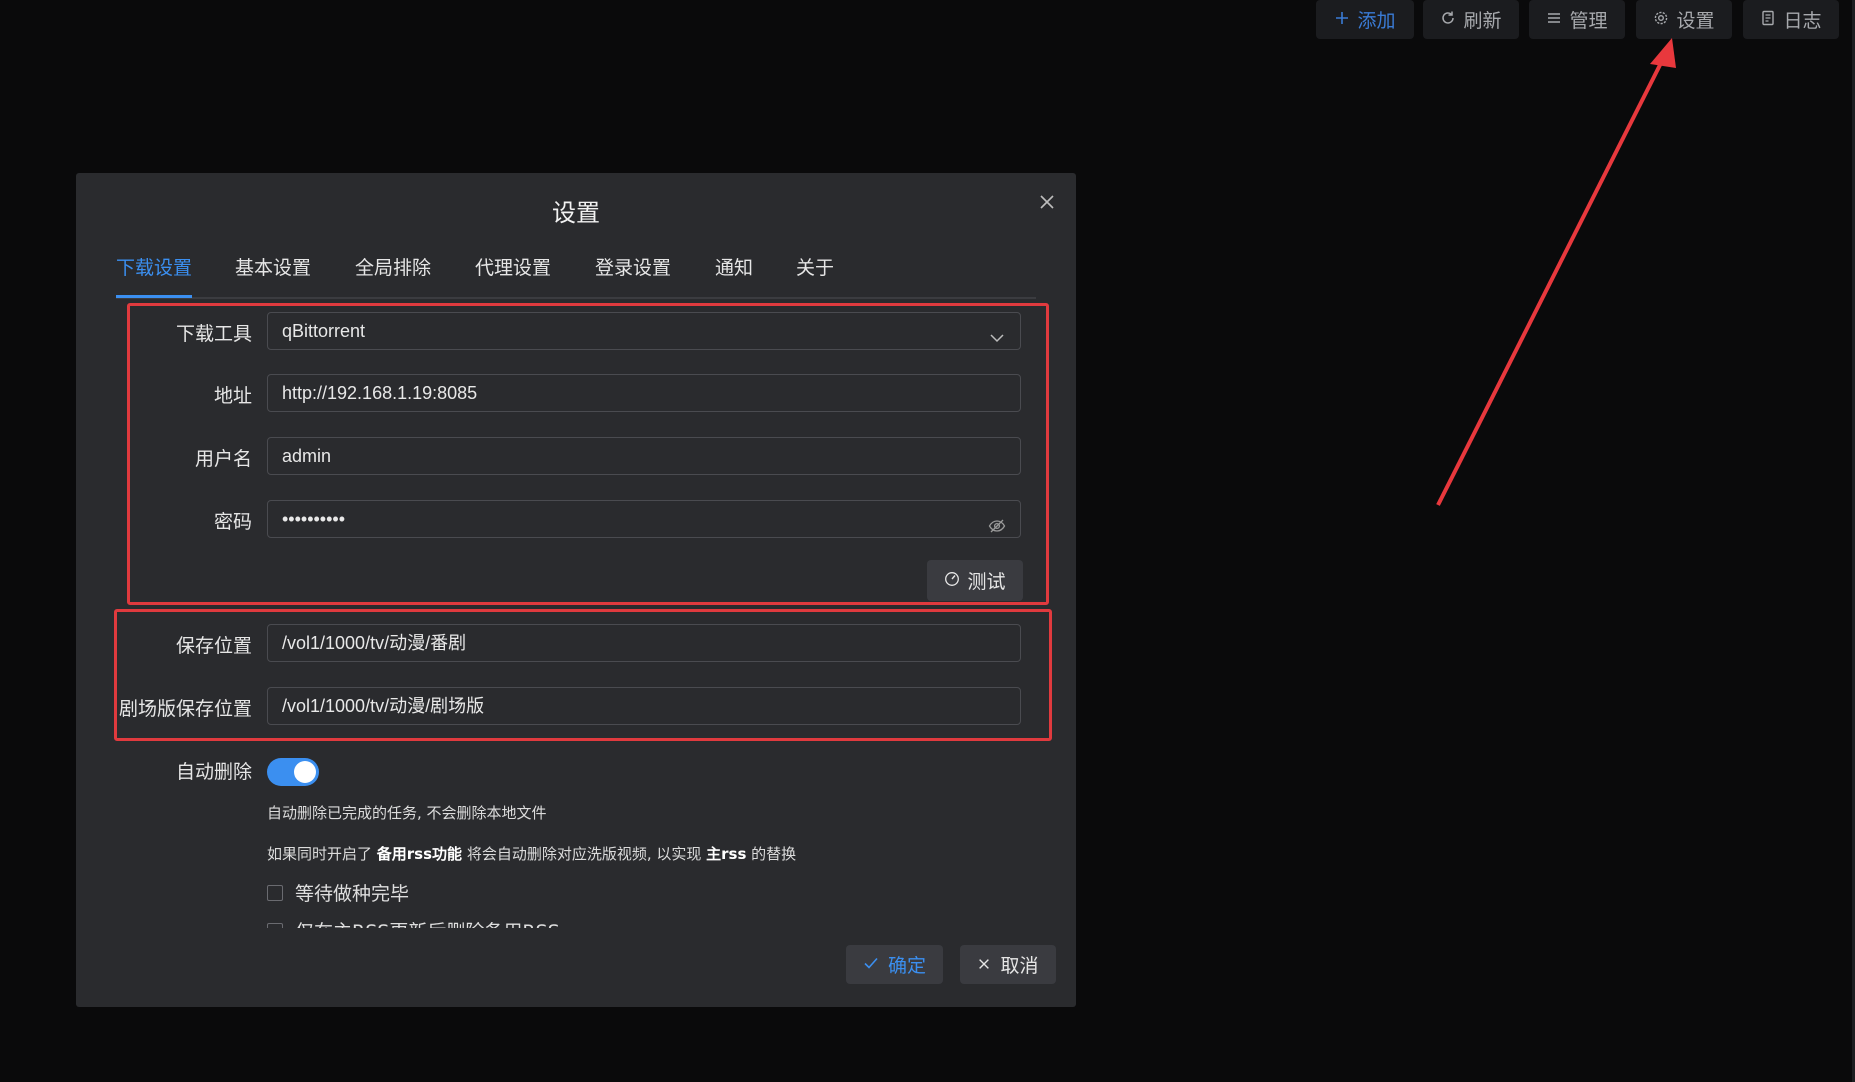 This screenshot has height=1082, width=1855. What do you see at coordinates (1768, 20) in the screenshot?
I see `document-icon` at bounding box center [1768, 20].